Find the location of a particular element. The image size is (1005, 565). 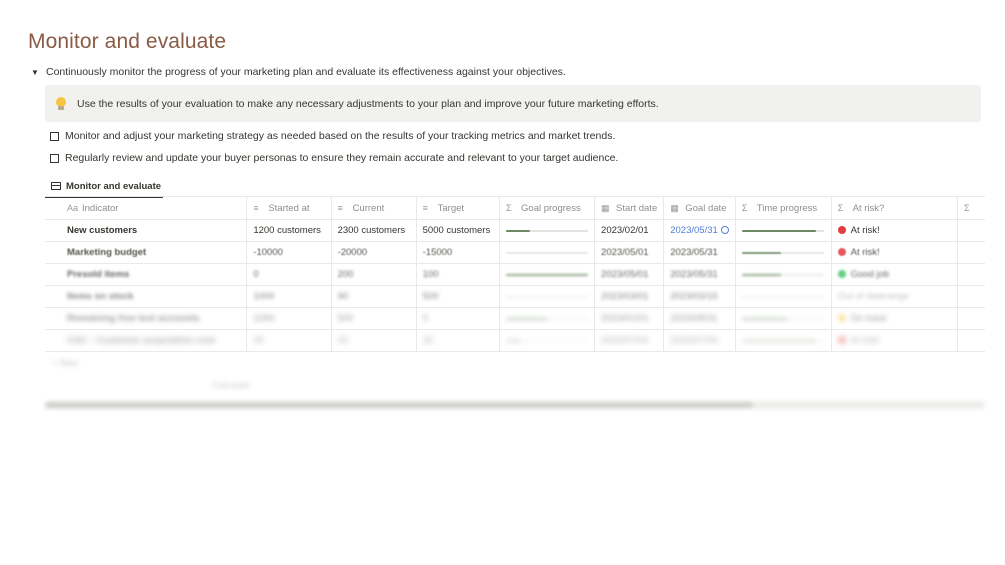

column-type-icon: ▦ is located at coordinates (674, 207).